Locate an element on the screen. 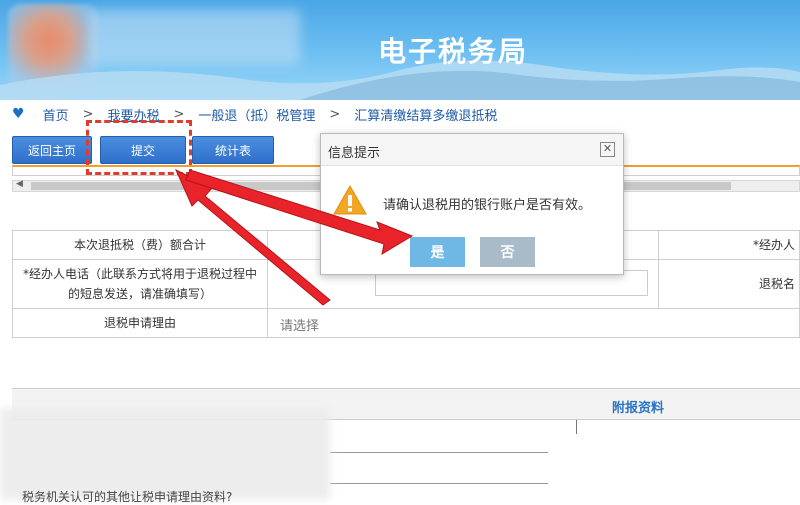 This screenshot has width=800, height=505. refund-name-label-text: 退税名 is located at coordinates (776, 284).